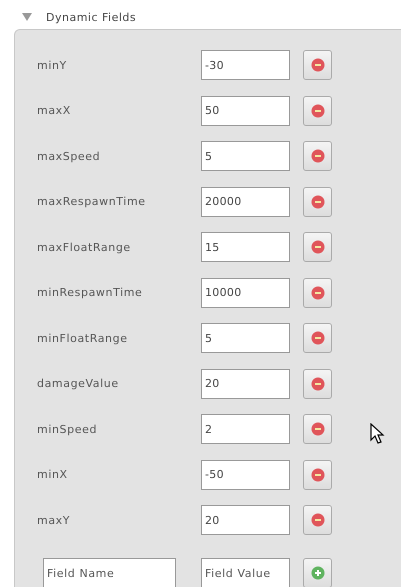 This screenshot has height=587, width=401. I want to click on cursor-icon, so click(378, 434).